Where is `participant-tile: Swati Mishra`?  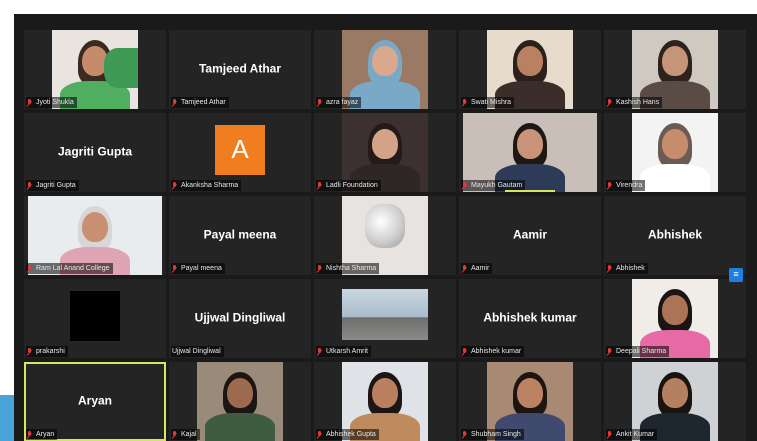
participant-tile: Swati Mishra is located at coordinates (530, 69).